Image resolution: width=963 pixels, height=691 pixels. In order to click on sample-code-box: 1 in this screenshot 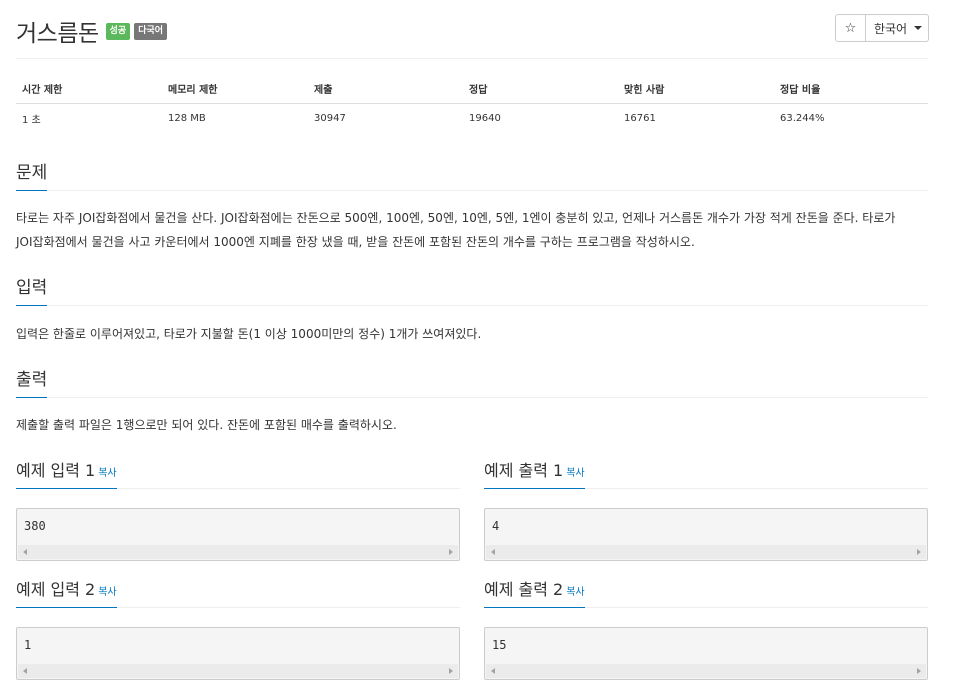, I will do `click(238, 653)`.